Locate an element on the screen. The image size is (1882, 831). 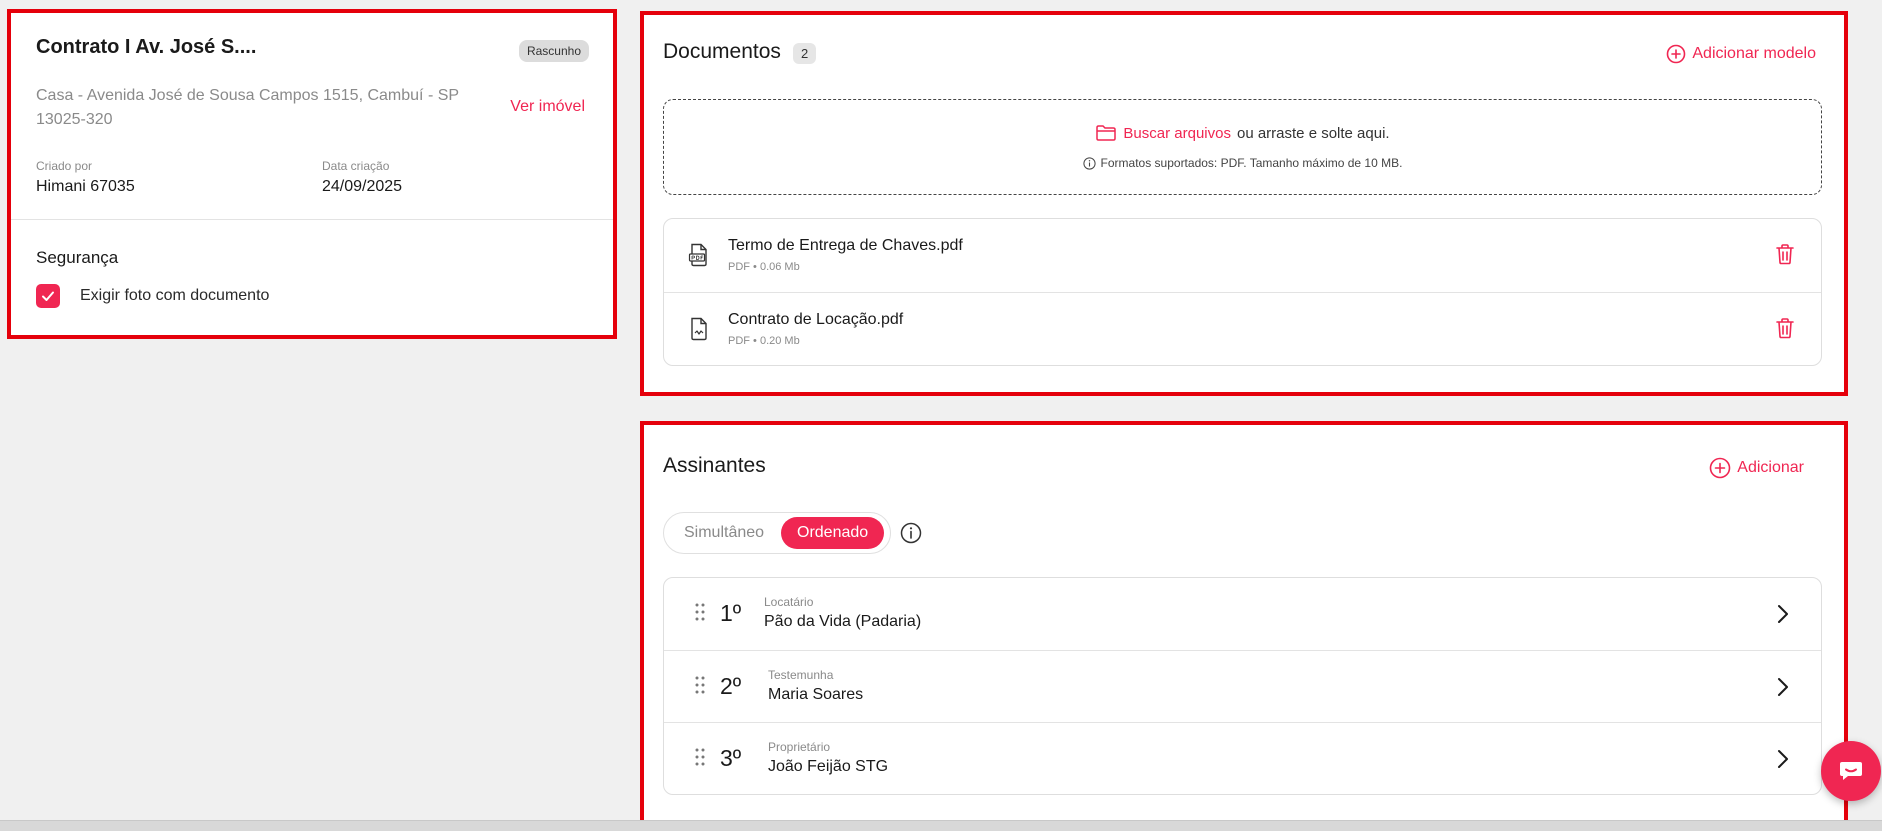
chat-icon is located at coordinates (1851, 771).